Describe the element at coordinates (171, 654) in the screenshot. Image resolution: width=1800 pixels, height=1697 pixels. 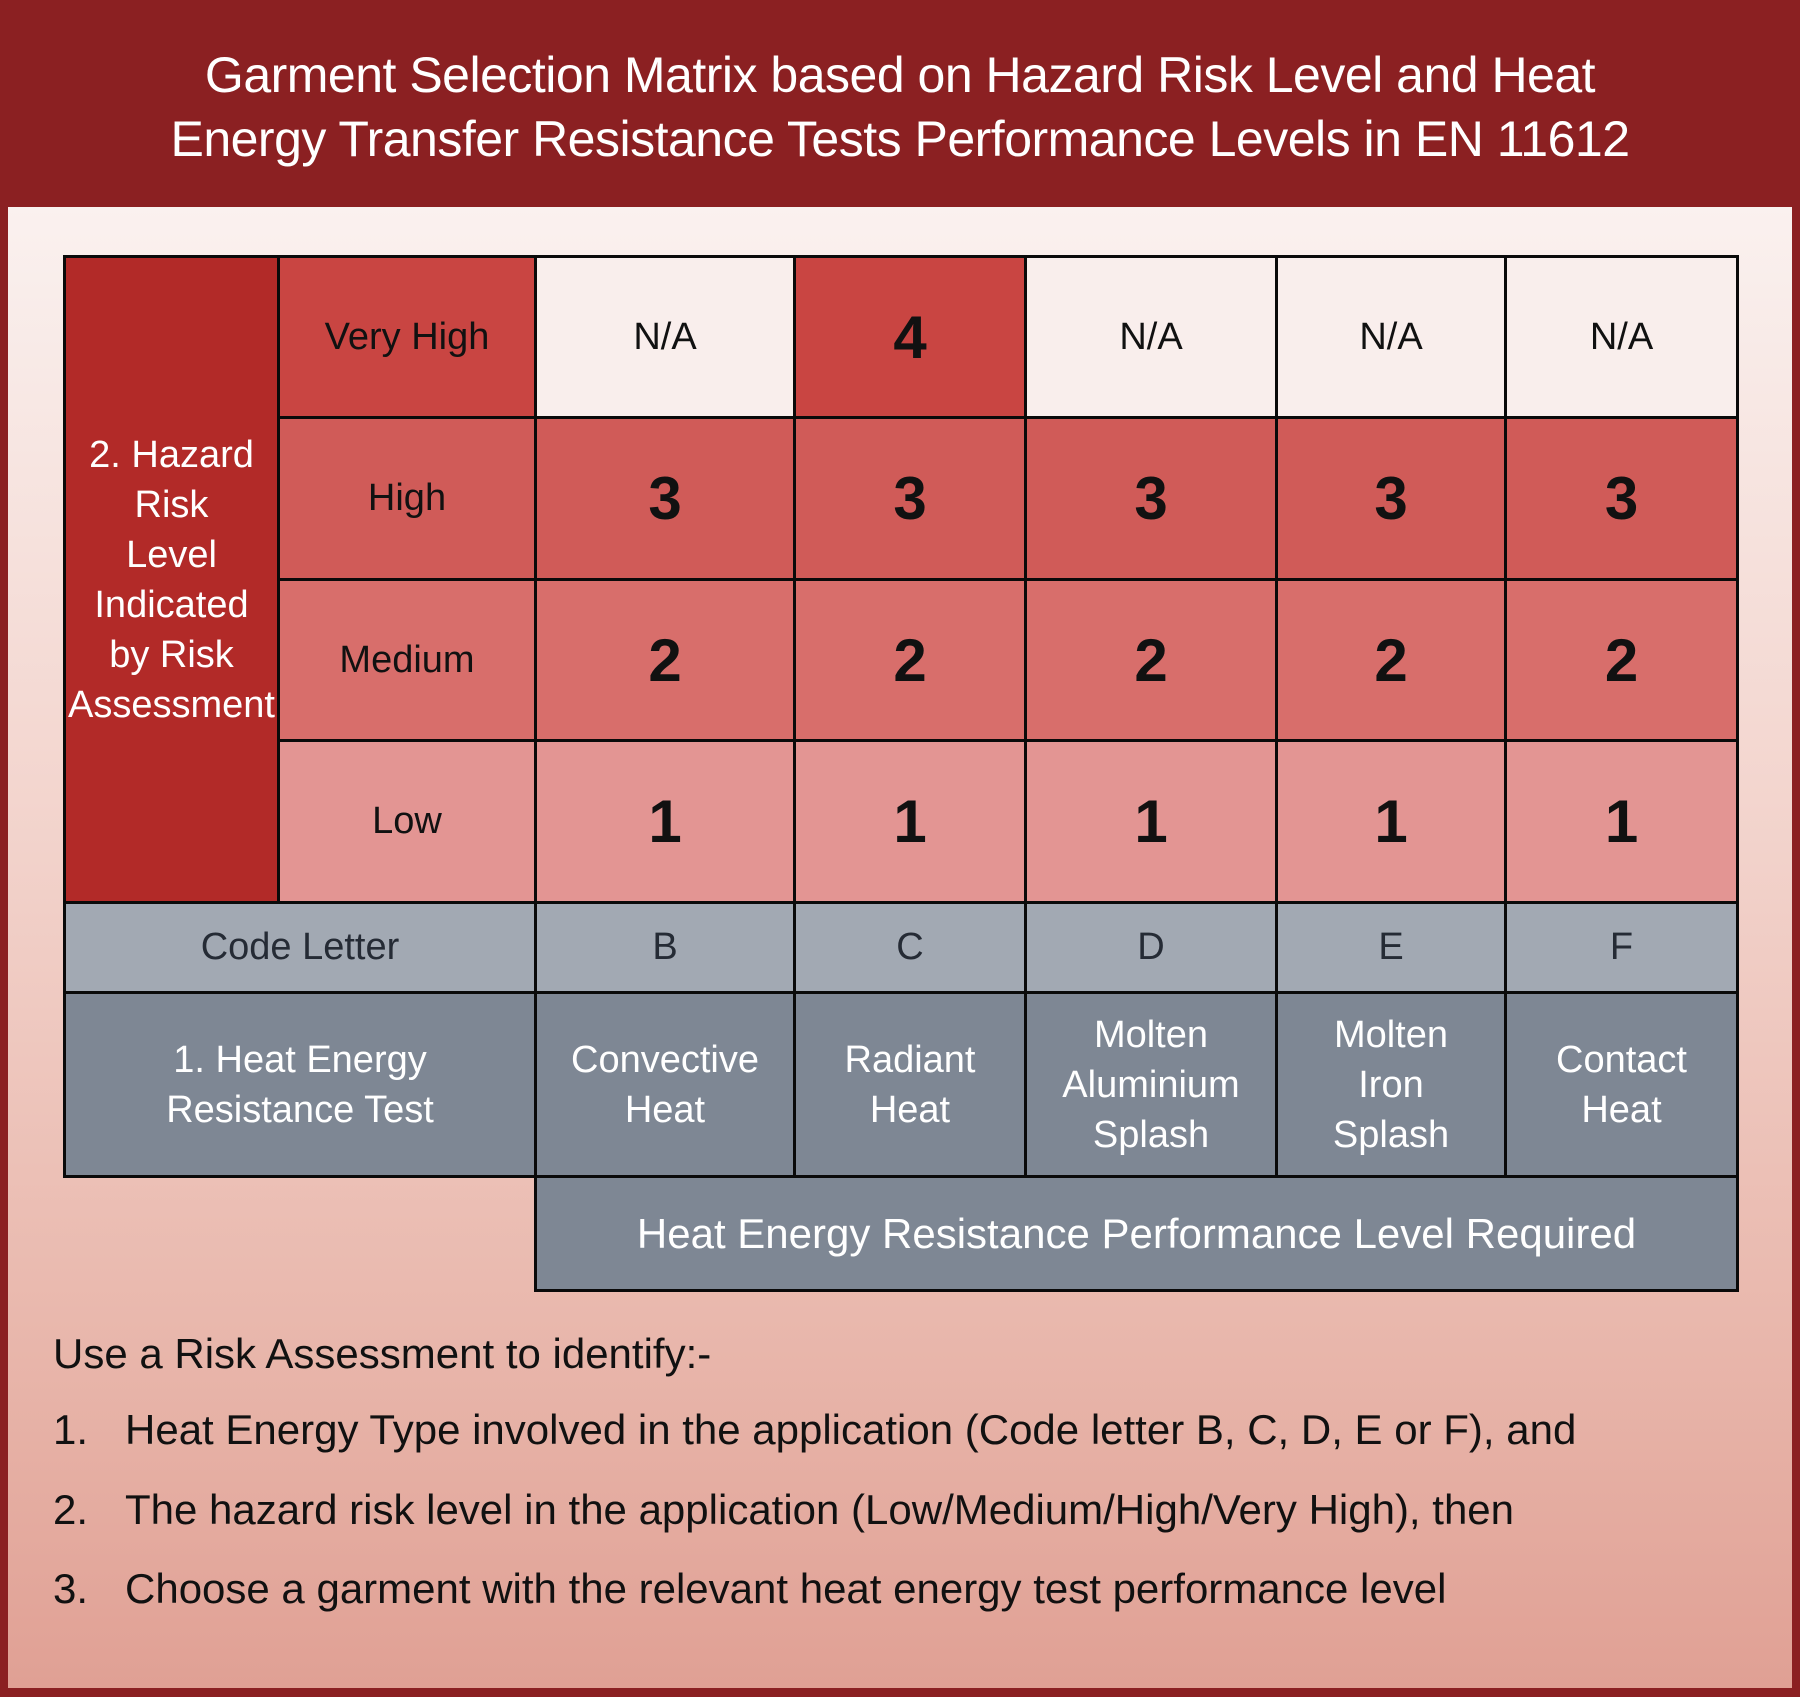
I see `hazard-axis-text-line: by Risk` at that location.